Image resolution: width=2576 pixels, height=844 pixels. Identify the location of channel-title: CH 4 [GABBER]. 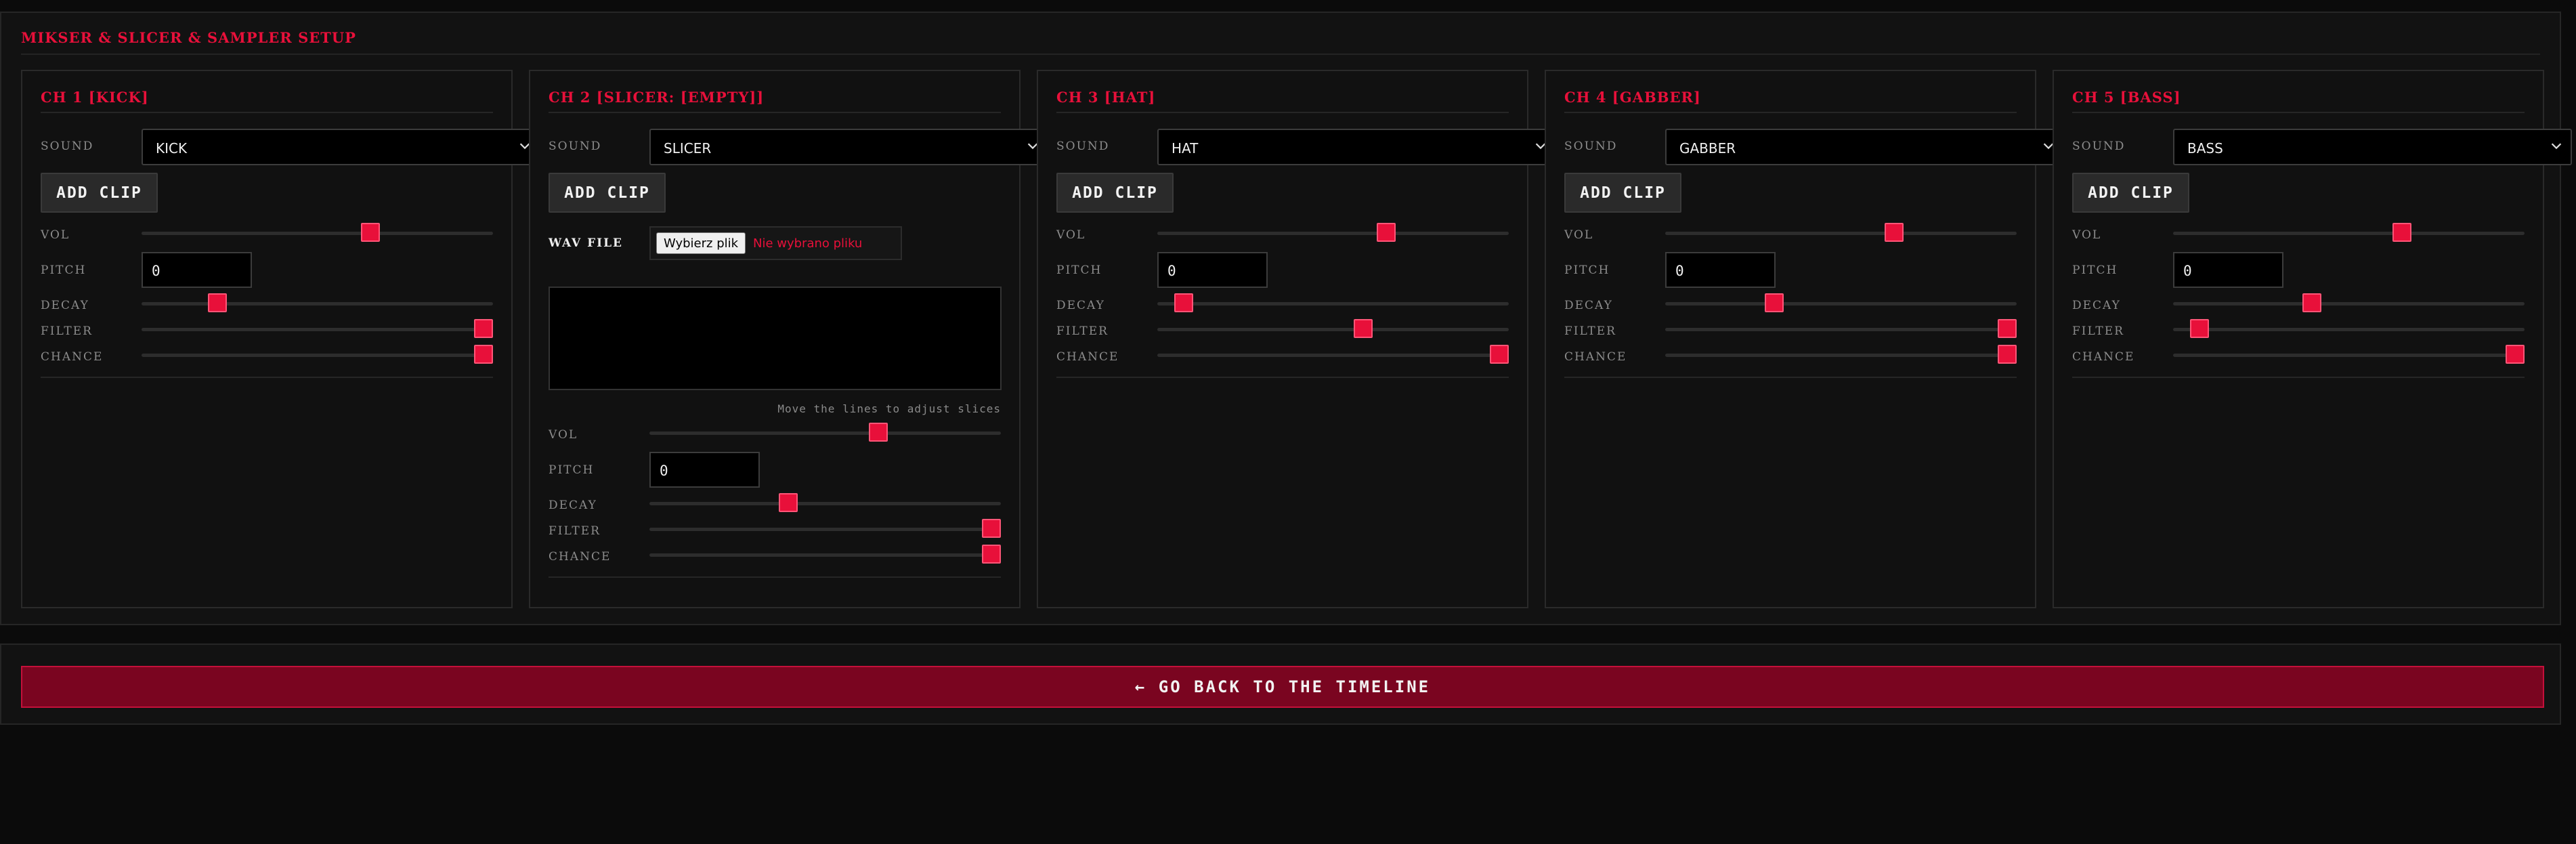
(1632, 98).